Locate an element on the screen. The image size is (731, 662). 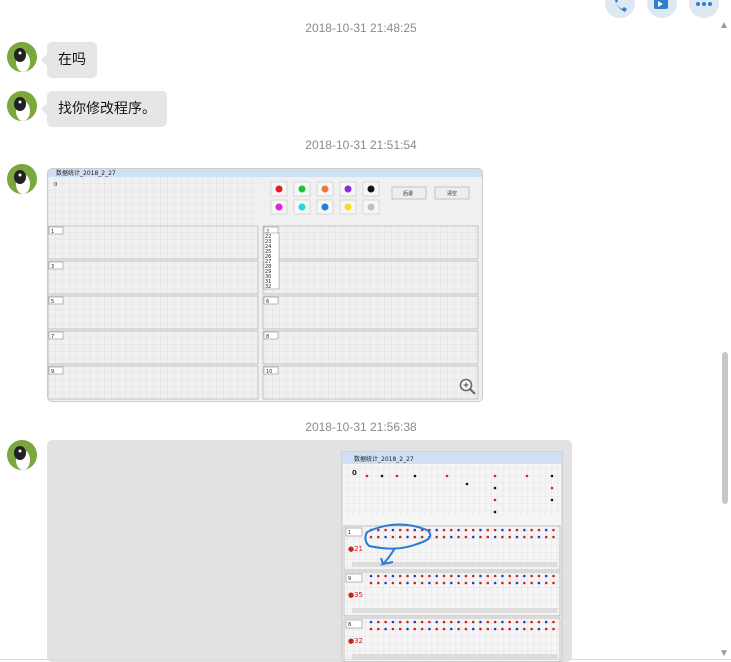
timestamp: 2018-10-31 21:51:54 is located at coordinates (361, 145).